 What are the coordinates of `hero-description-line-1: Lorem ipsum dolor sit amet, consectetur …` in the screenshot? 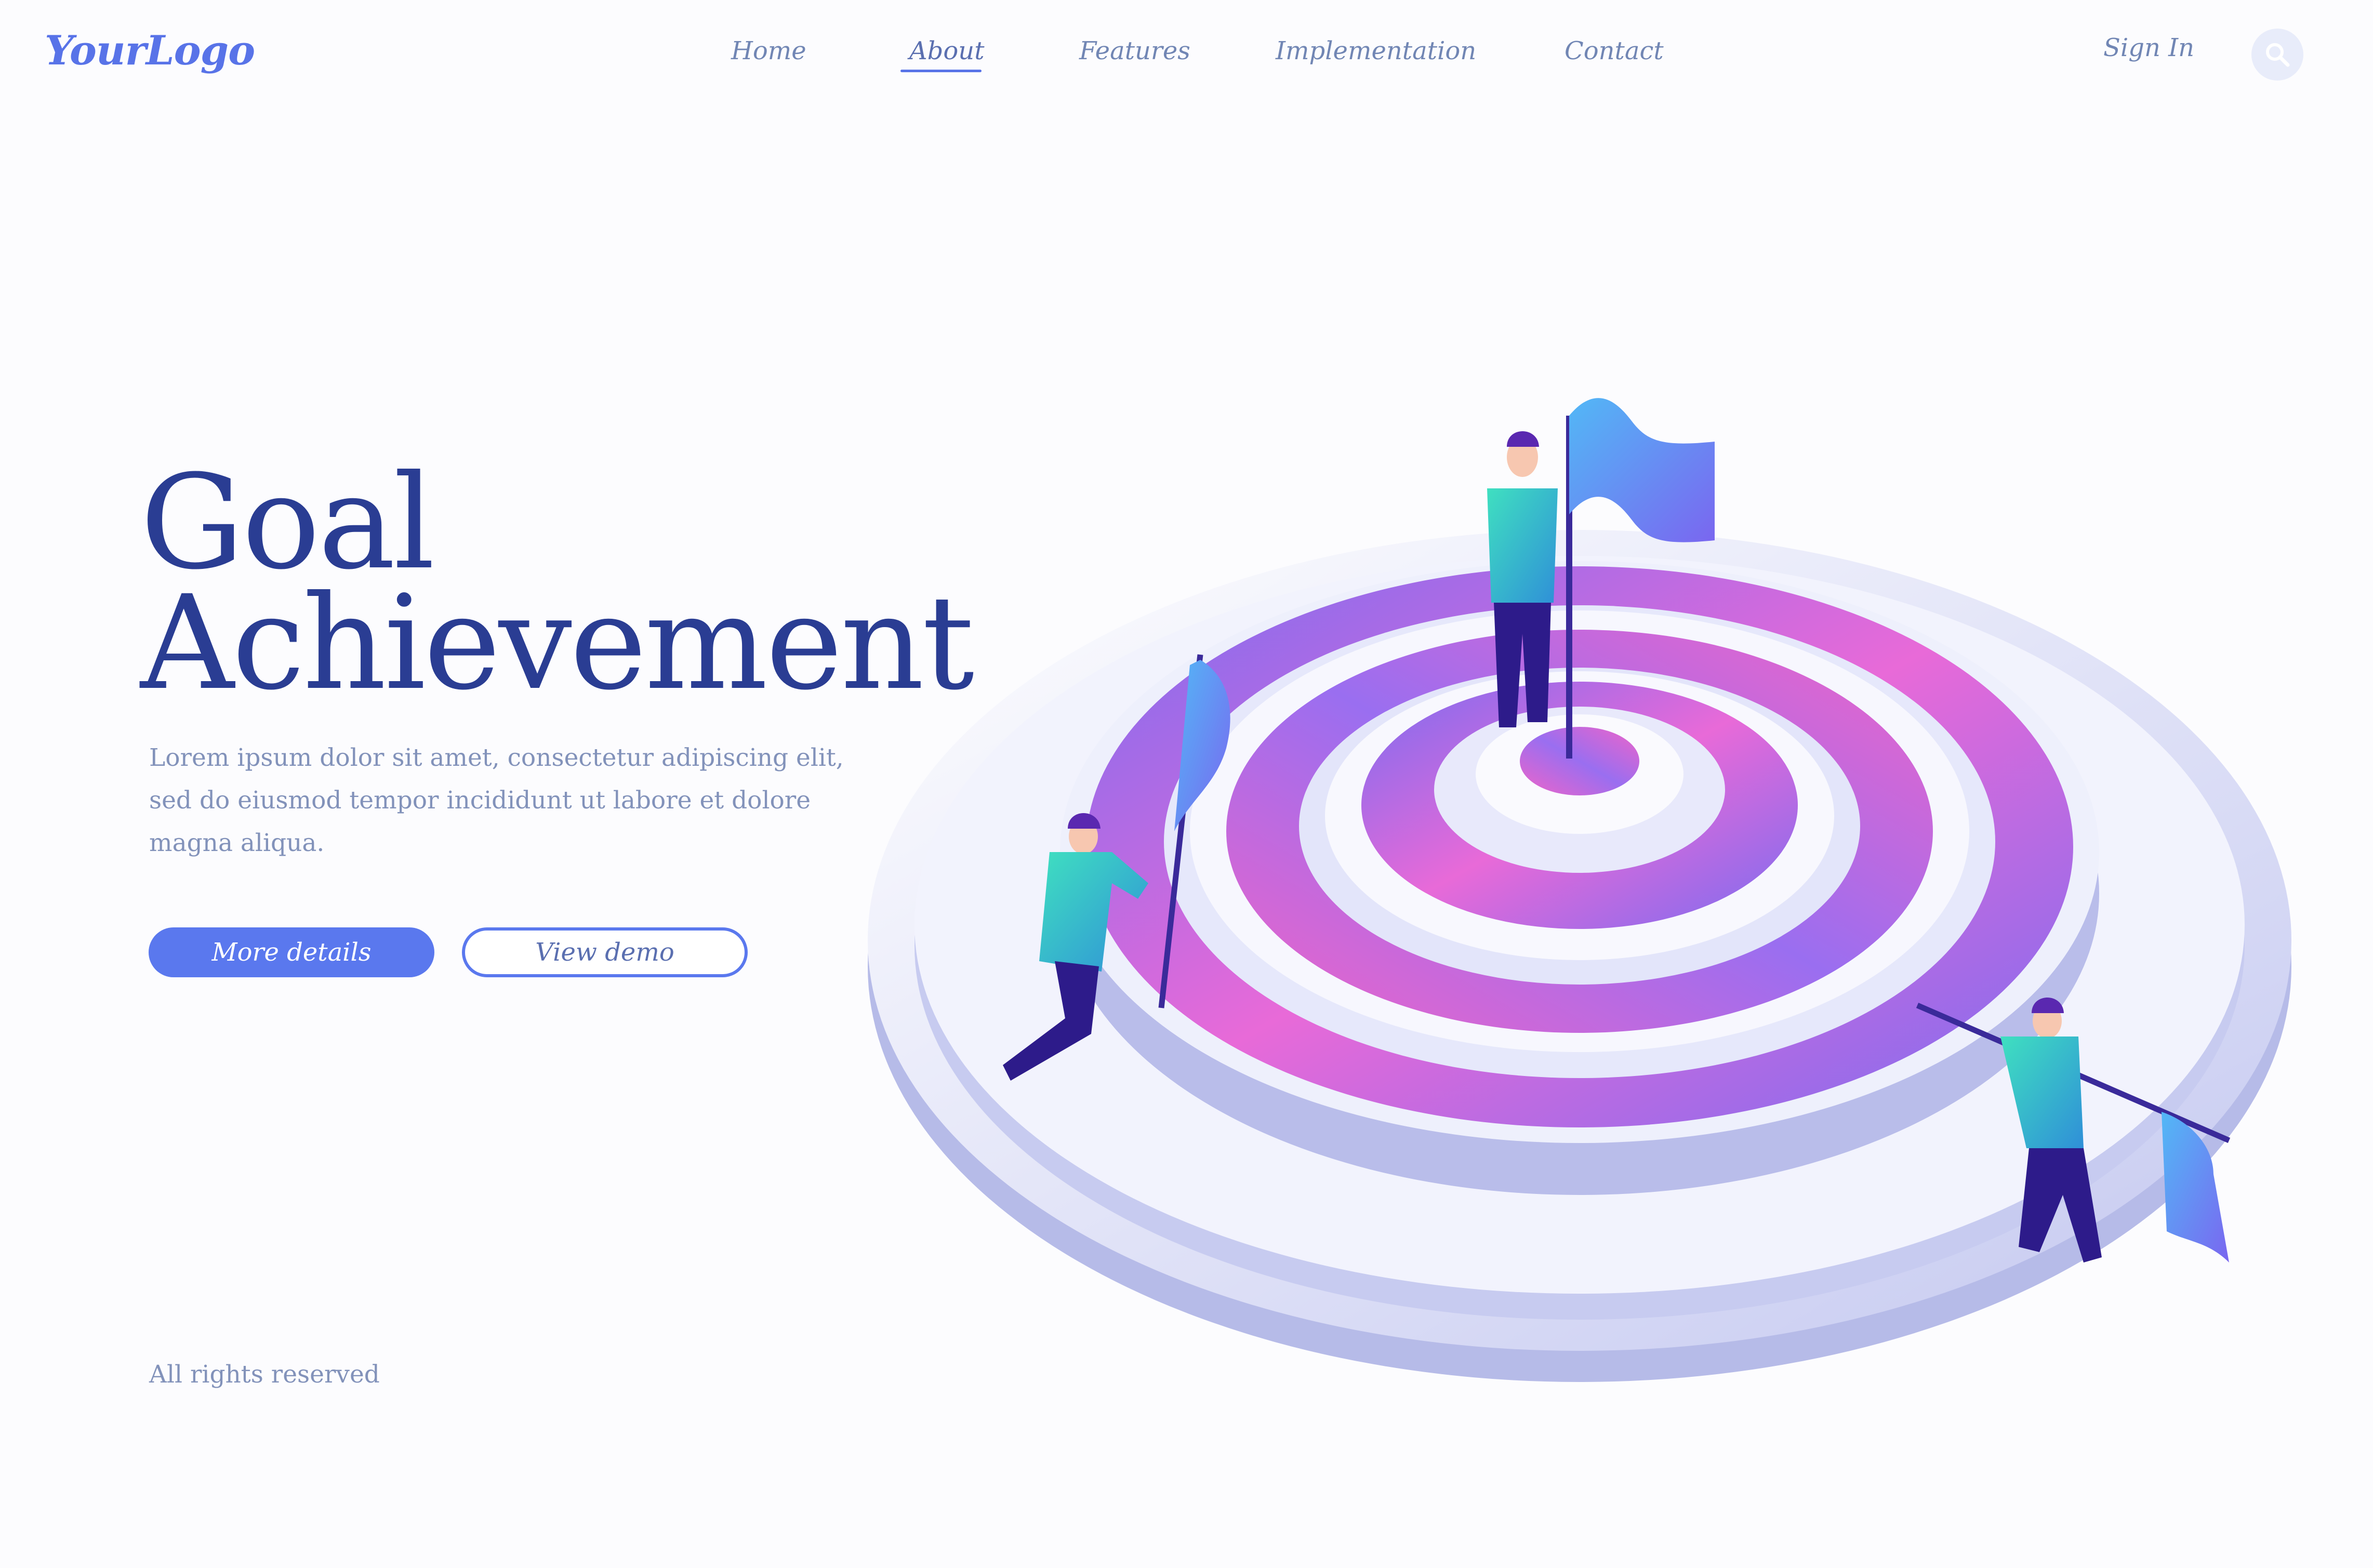 It's located at (496, 757).